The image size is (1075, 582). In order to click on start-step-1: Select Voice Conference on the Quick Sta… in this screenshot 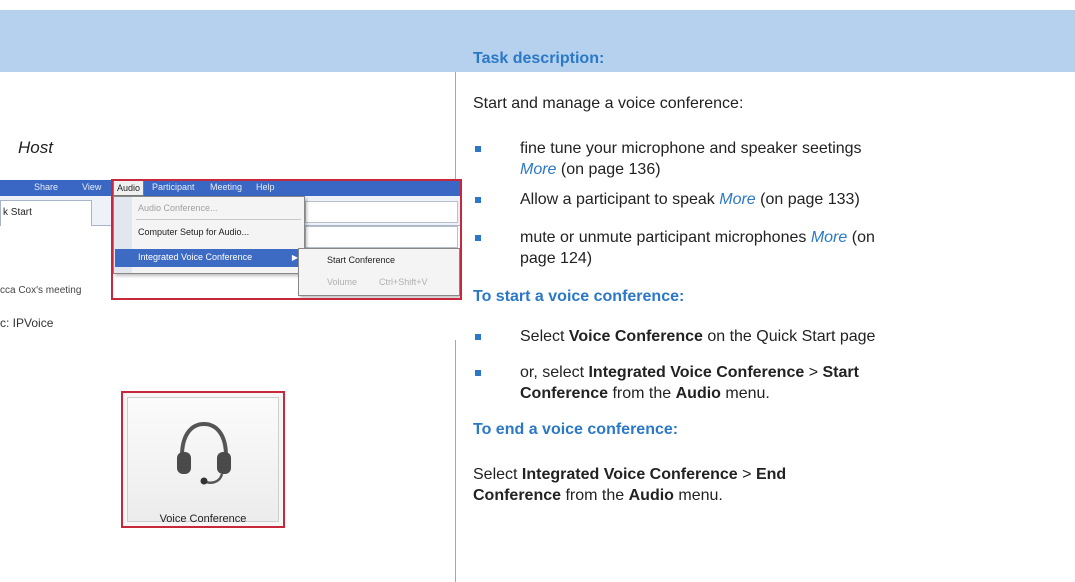, I will do `click(698, 336)`.